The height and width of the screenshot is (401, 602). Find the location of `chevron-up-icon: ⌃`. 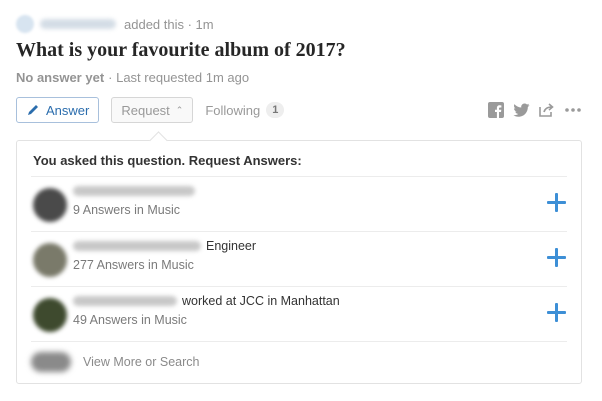

chevron-up-icon: ⌃ is located at coordinates (179, 109).